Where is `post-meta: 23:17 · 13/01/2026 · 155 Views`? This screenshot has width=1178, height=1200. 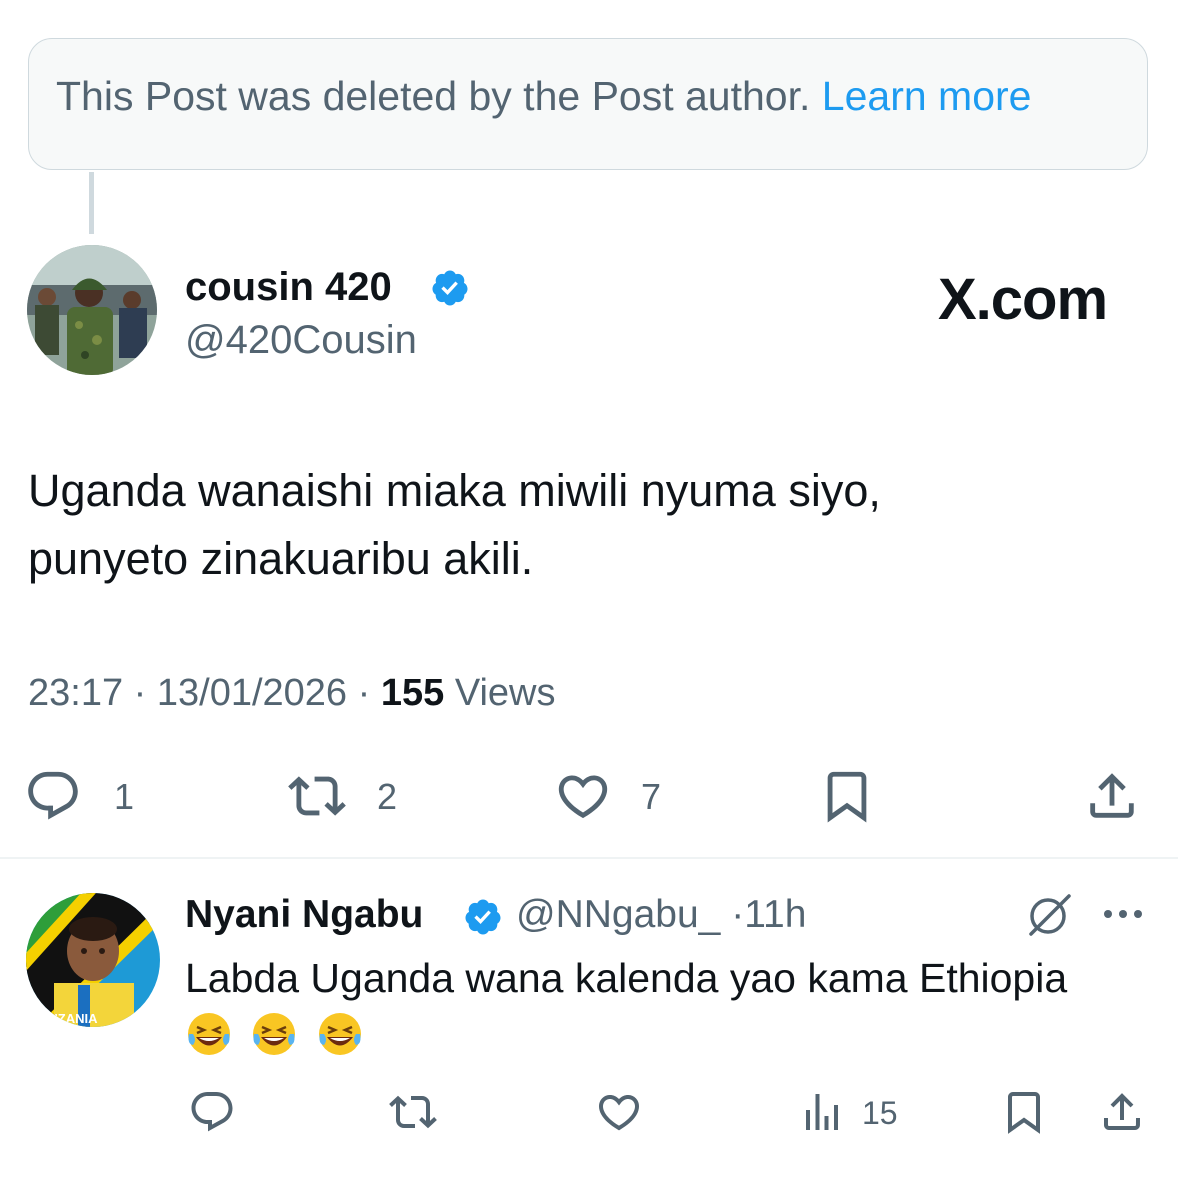 post-meta: 23:17 · 13/01/2026 · 155 Views is located at coordinates (292, 693).